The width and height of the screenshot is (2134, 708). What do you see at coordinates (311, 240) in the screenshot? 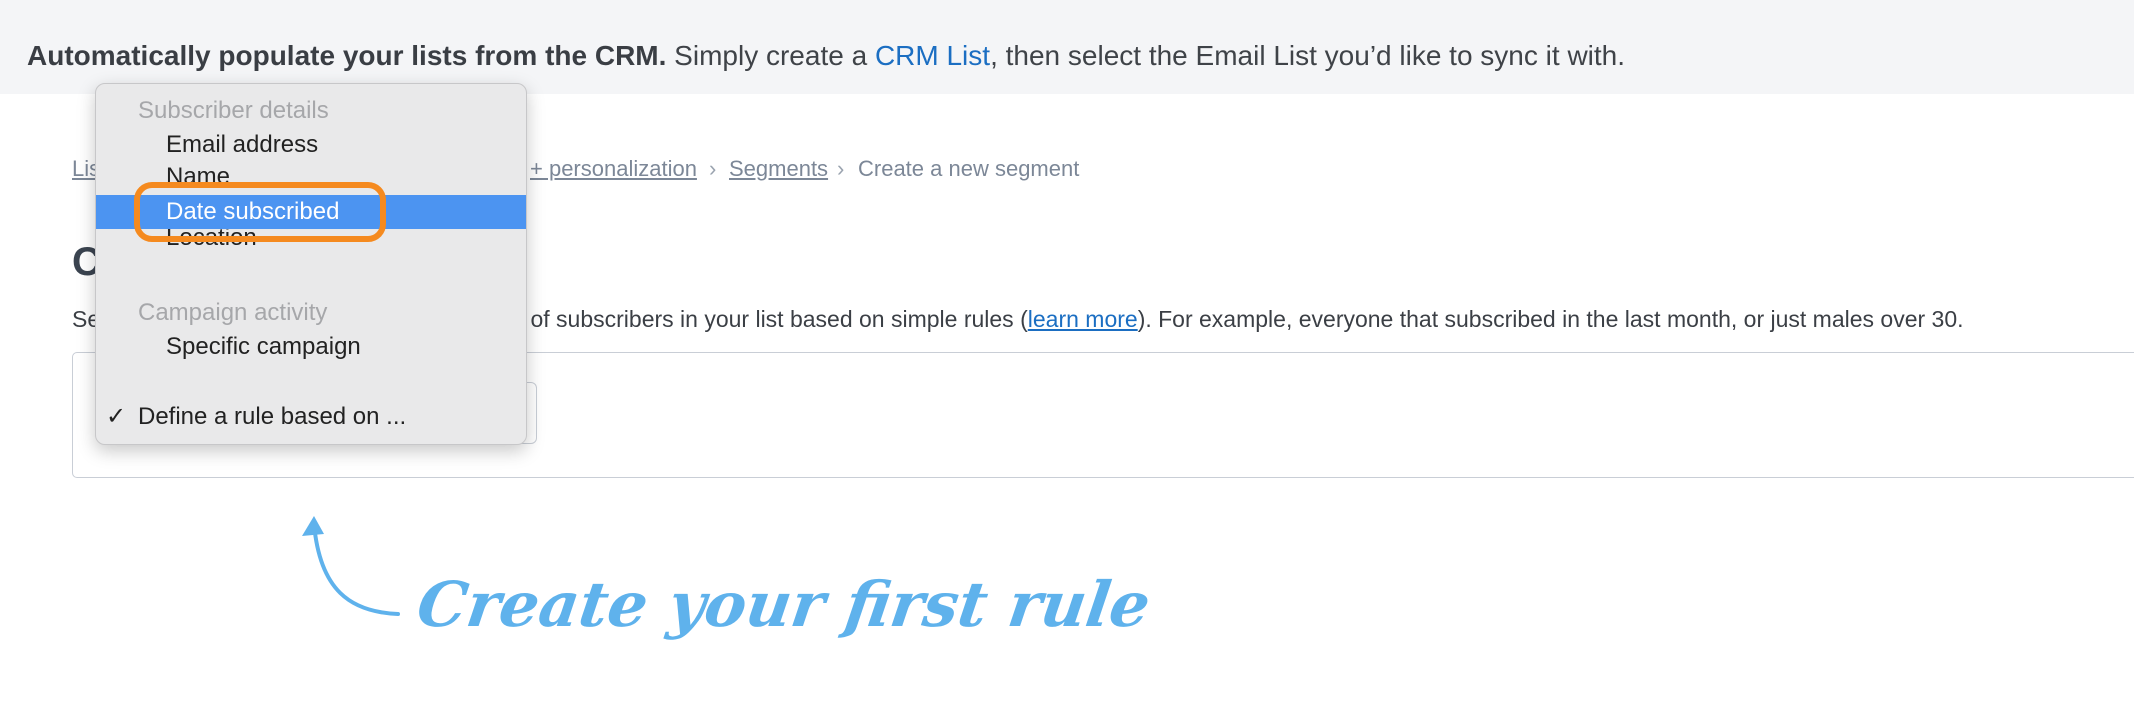
I see `menu-item-location: Location` at bounding box center [311, 240].